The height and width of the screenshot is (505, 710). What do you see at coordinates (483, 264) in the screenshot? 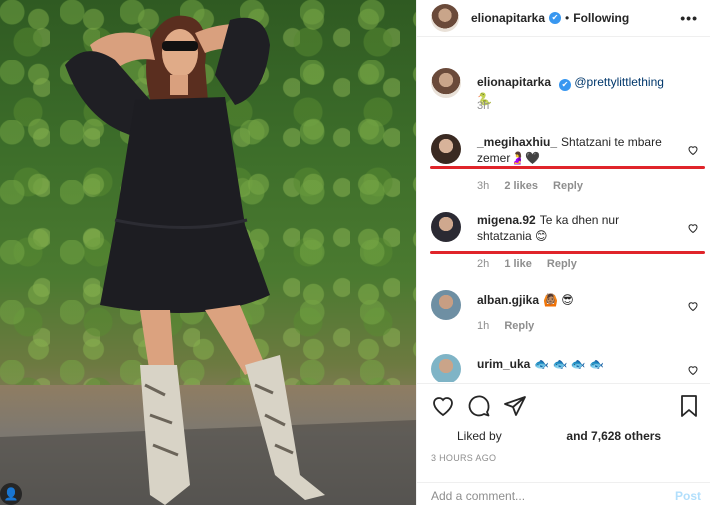
I see `comment-time: 2h` at bounding box center [483, 264].